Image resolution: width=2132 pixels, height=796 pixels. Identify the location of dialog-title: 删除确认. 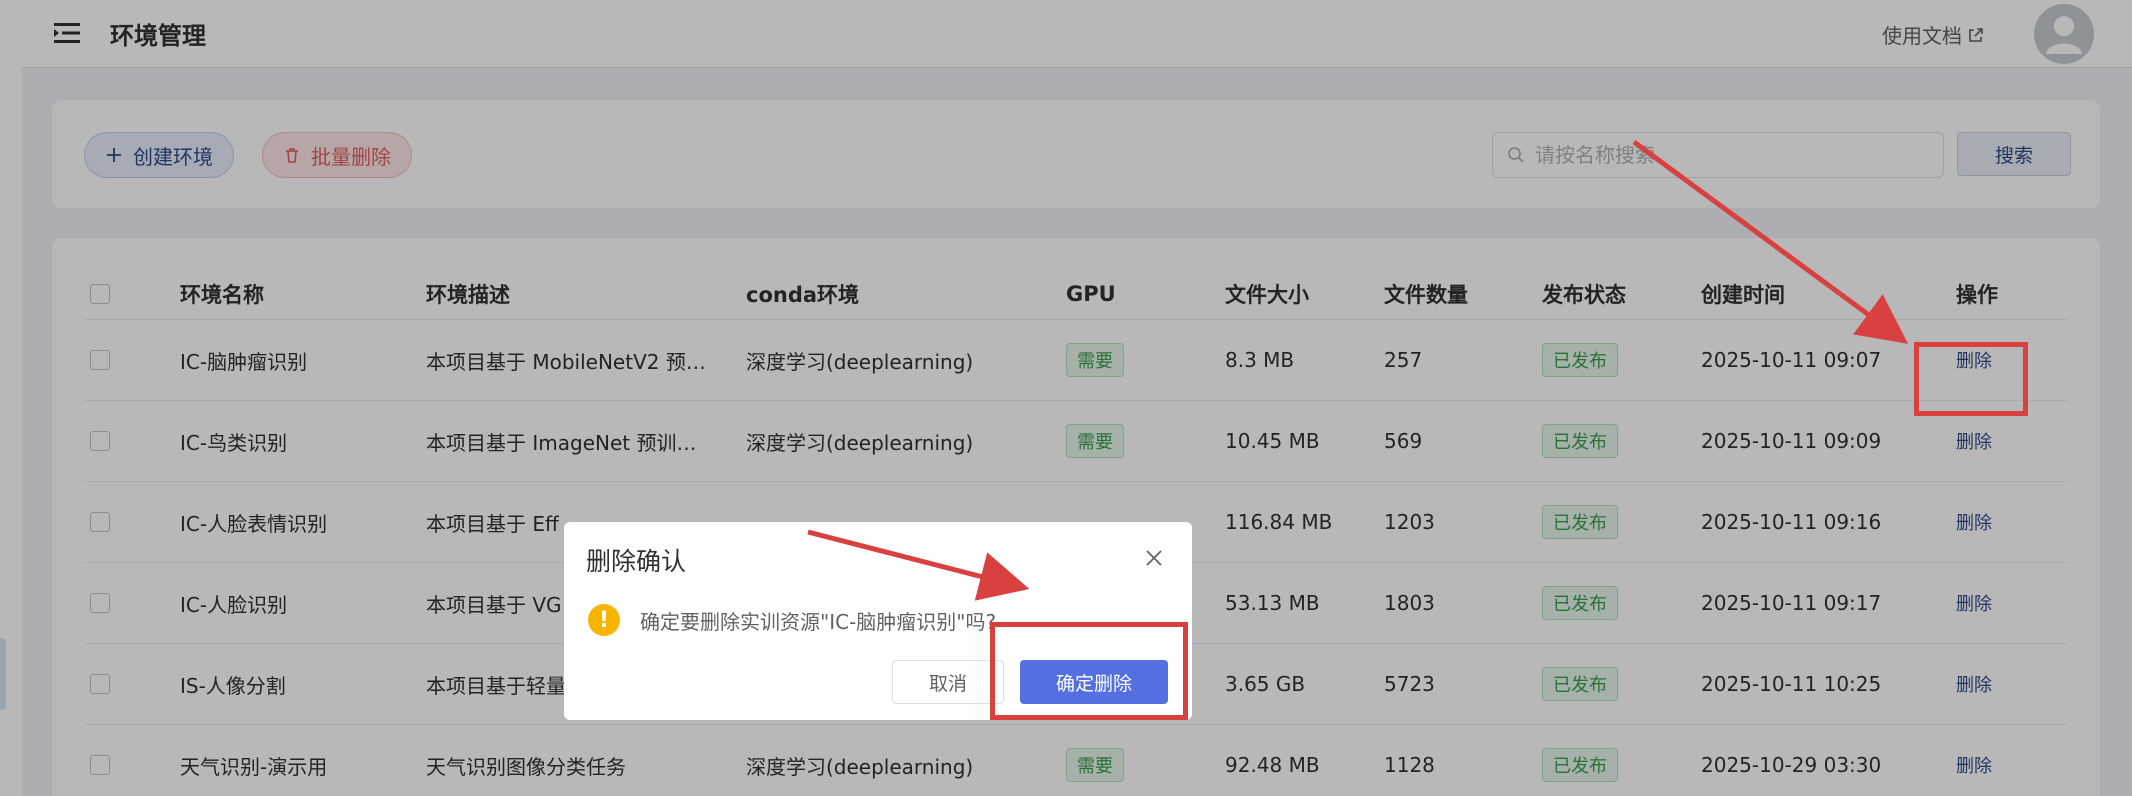
(636, 561).